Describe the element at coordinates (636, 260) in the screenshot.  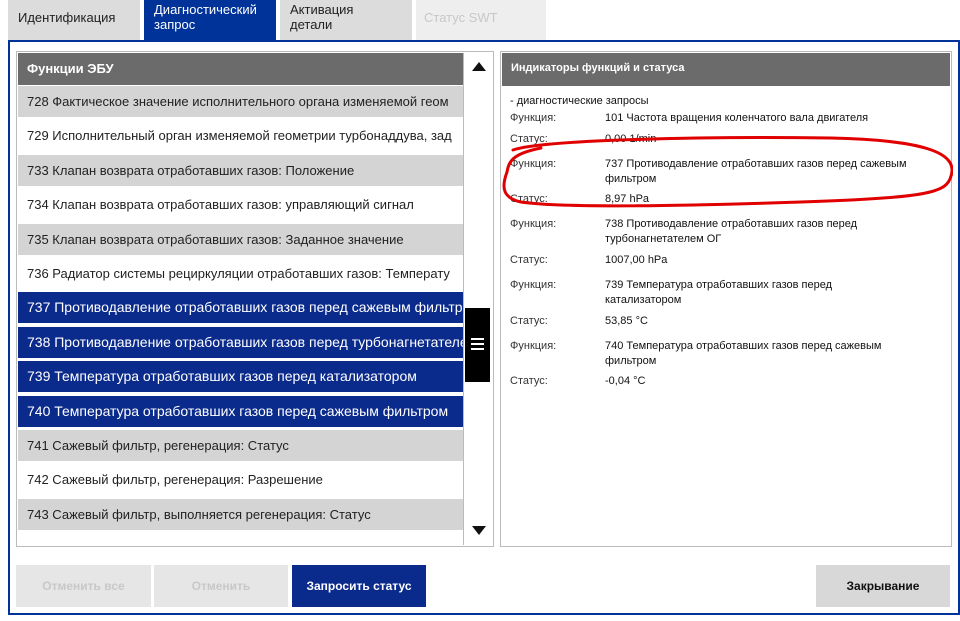
I see `status-value: 1007,00 hPa` at that location.